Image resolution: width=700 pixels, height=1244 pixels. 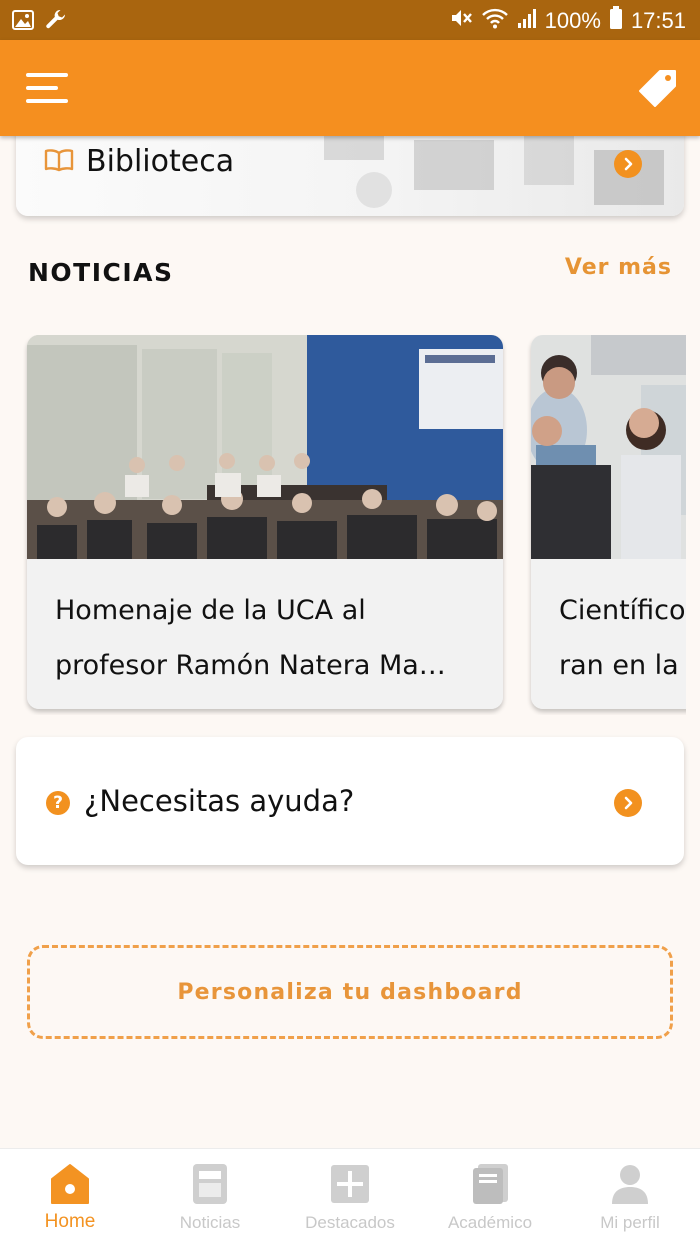 I want to click on see-more-link: Ver más, so click(x=618, y=267).